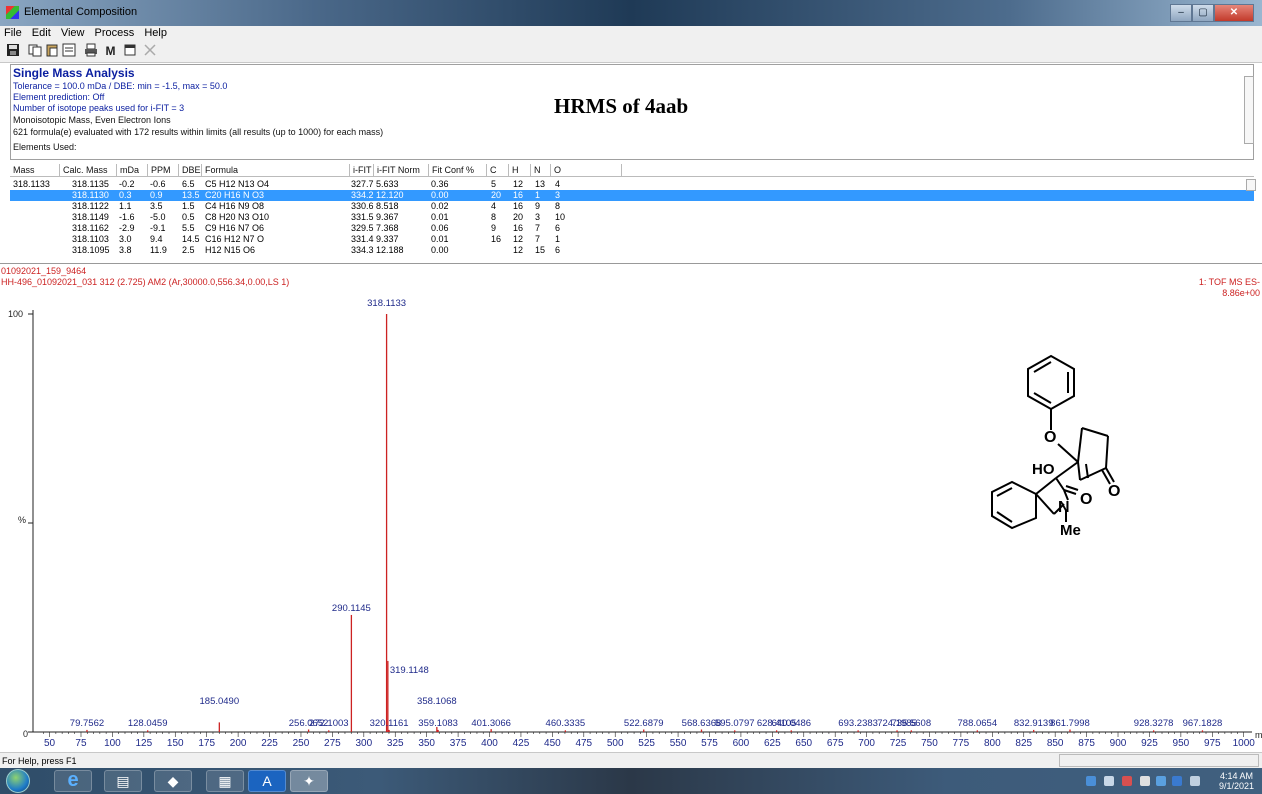 This screenshot has height=794, width=1262. I want to click on app-icon-a: A, so click(267, 781).